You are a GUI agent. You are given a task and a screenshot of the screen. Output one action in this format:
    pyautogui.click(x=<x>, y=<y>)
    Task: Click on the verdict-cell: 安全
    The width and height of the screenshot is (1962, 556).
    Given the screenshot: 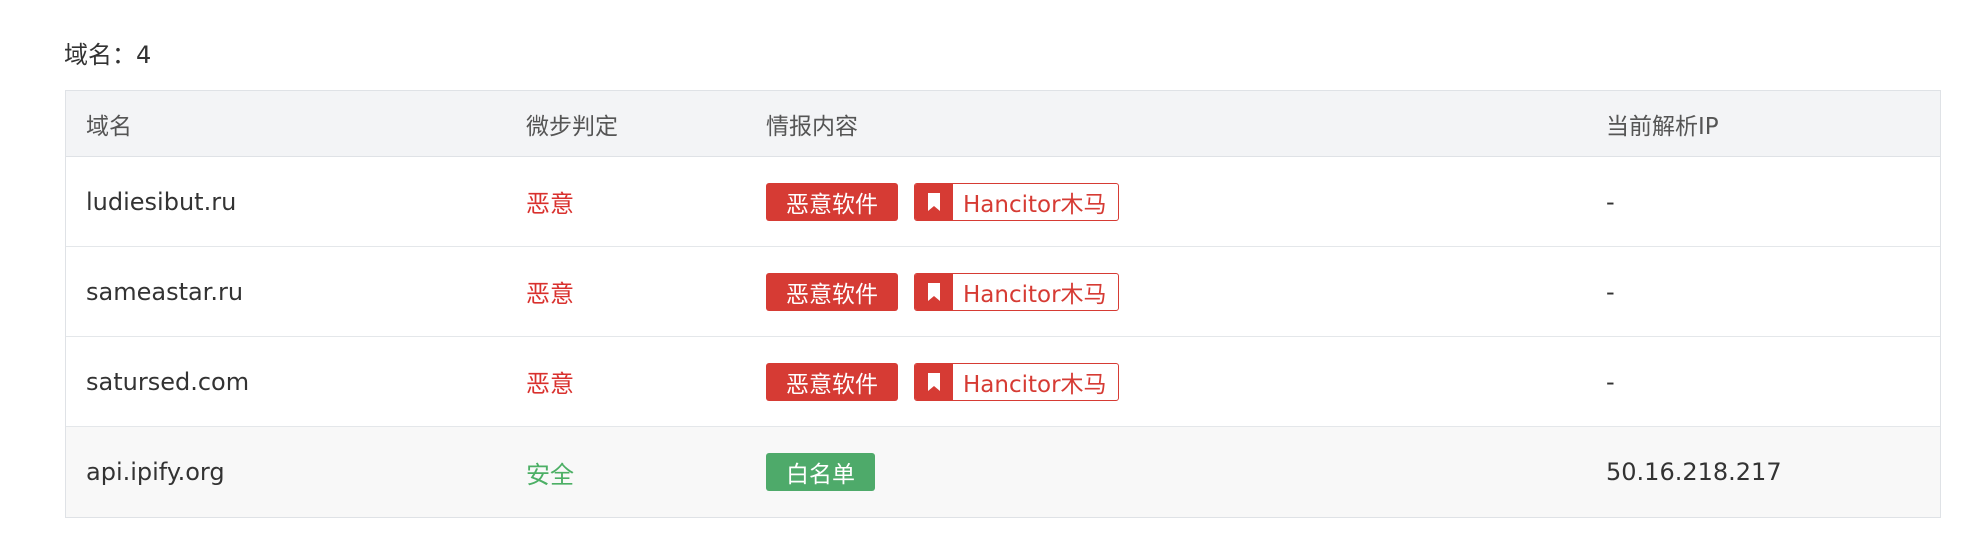 What is the action you would take?
    pyautogui.click(x=550, y=472)
    